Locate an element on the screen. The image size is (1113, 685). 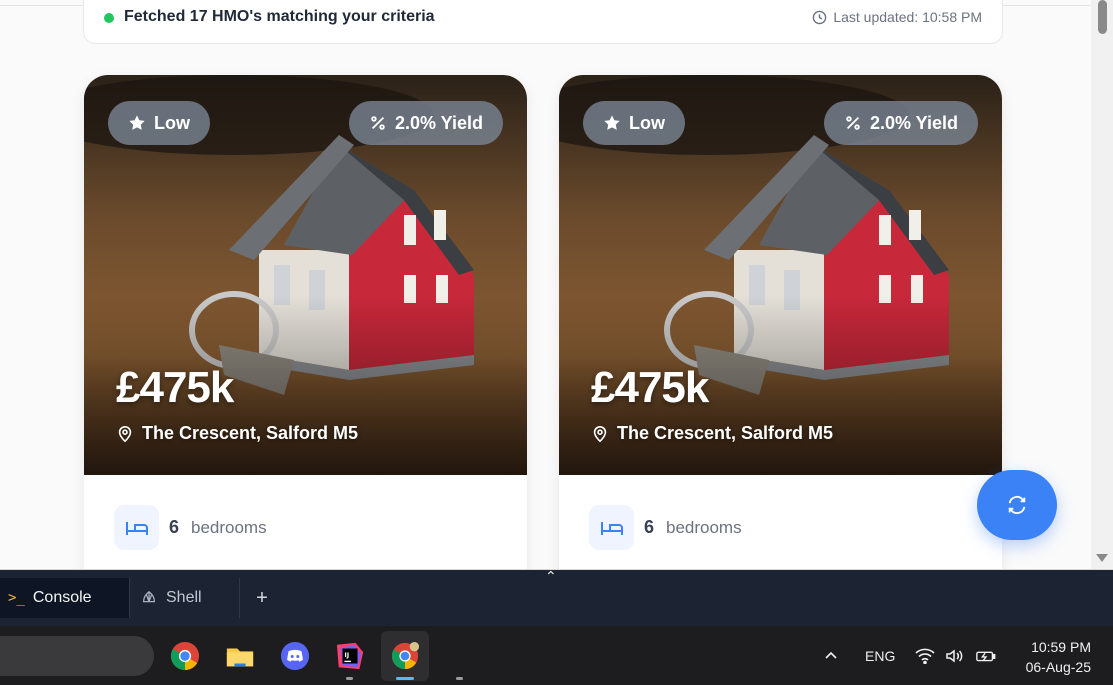
file-explorer-icon is located at coordinates (240, 656).